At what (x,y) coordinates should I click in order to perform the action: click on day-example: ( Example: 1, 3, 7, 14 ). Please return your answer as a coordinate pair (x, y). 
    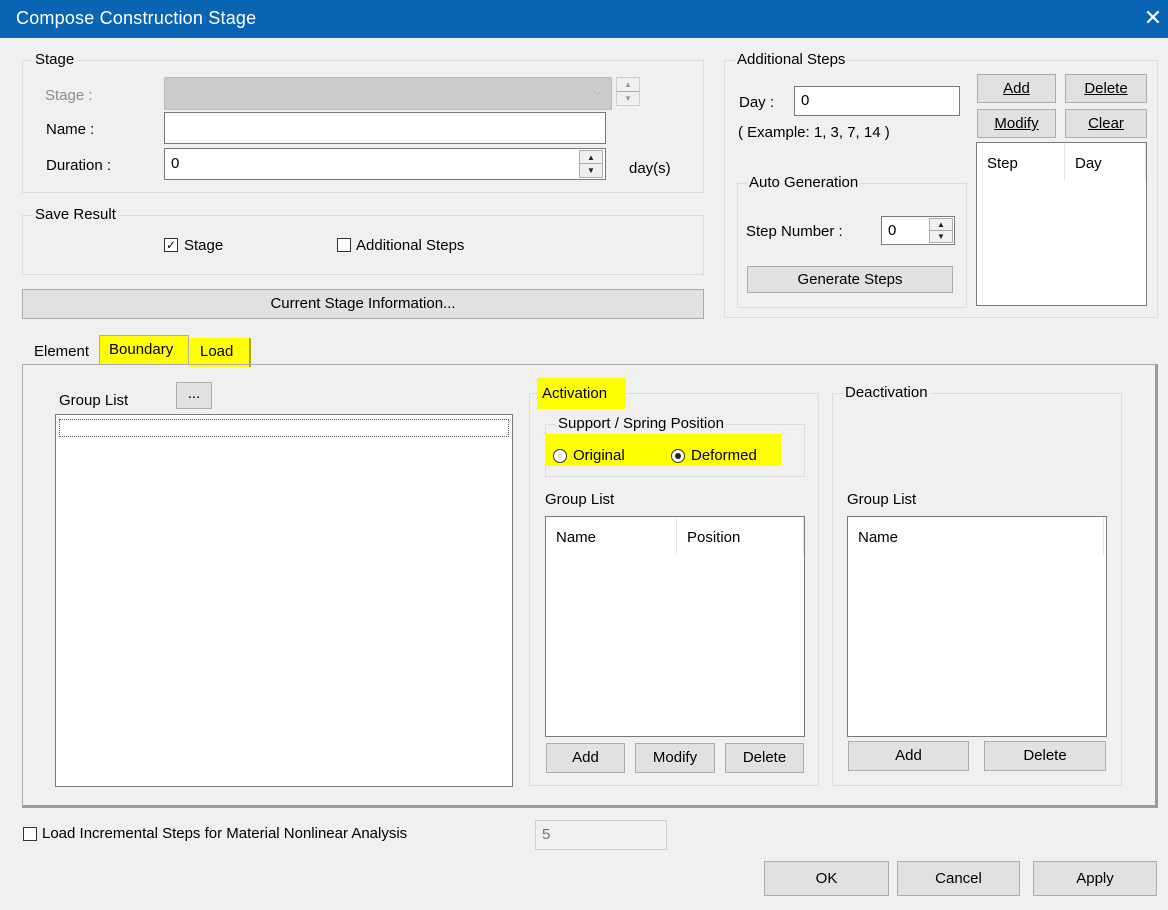
    Looking at the image, I should click on (814, 132).